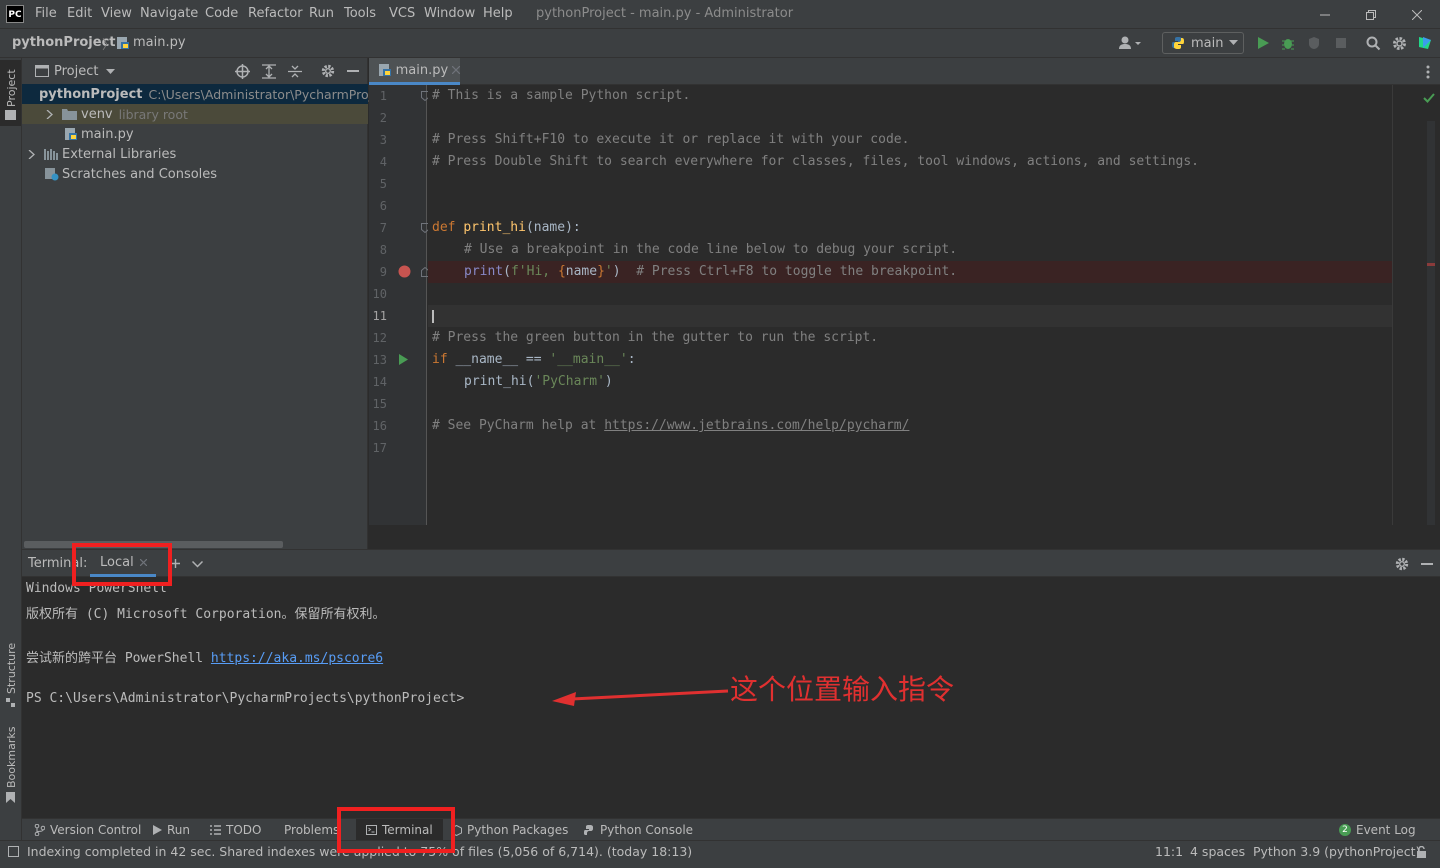 Image resolution: width=1440 pixels, height=868 pixels. Describe the element at coordinates (518, 425) in the screenshot. I see `code-token-comment: # See PyCharm help at` at that location.